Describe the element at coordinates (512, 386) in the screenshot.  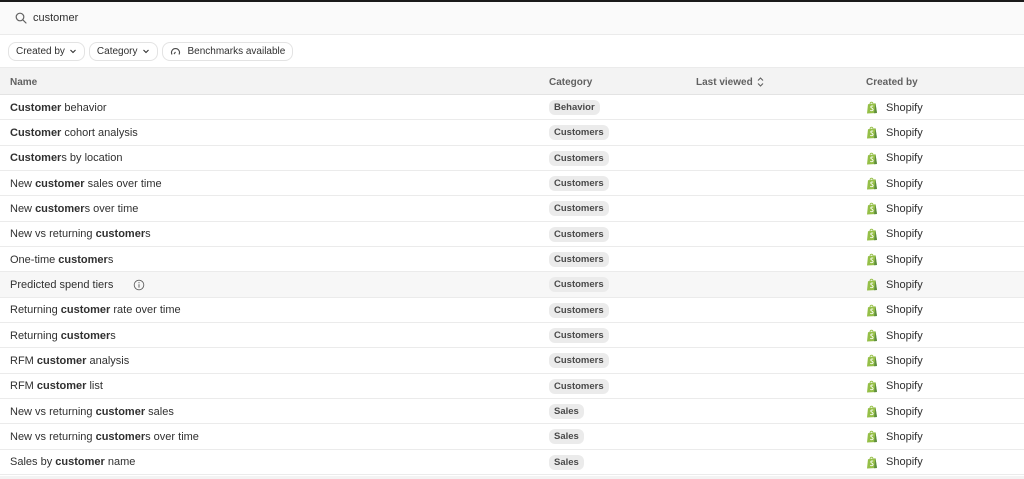
I see `table-row: RFM customer list Customers Shopify` at that location.